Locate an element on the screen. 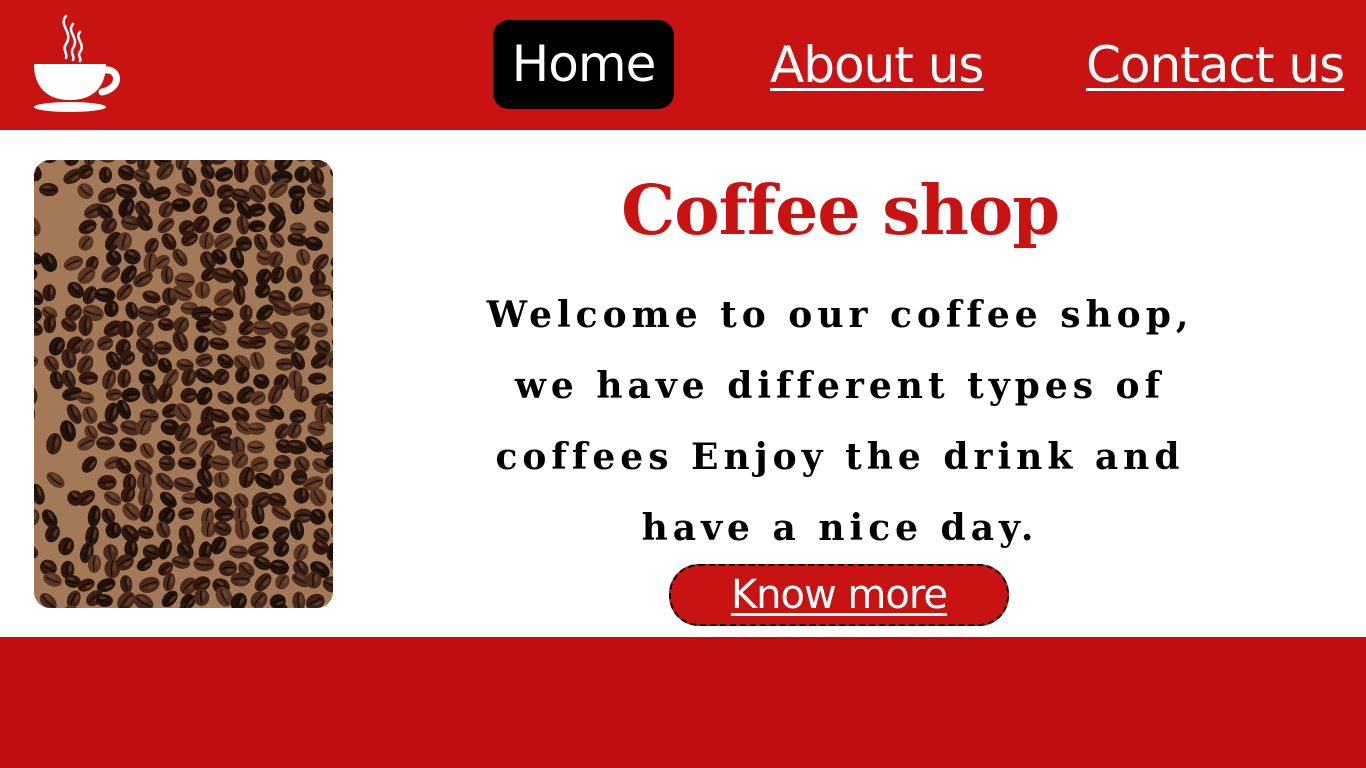 Image resolution: width=1366 pixels, height=768 pixels. nav-about-link: About us is located at coordinates (877, 65).